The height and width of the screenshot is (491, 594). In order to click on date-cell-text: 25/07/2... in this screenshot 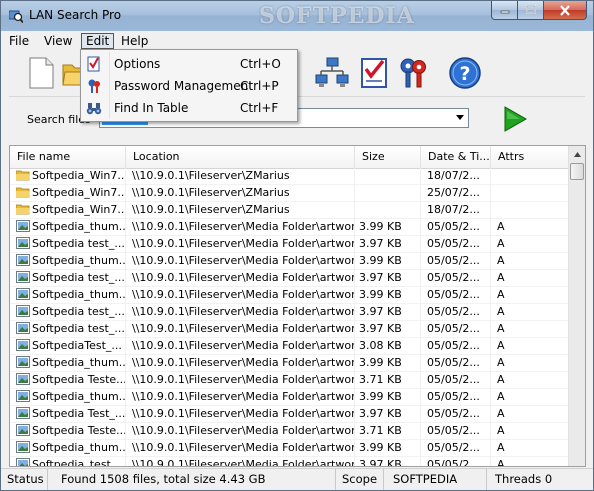, I will do `click(453, 192)`.